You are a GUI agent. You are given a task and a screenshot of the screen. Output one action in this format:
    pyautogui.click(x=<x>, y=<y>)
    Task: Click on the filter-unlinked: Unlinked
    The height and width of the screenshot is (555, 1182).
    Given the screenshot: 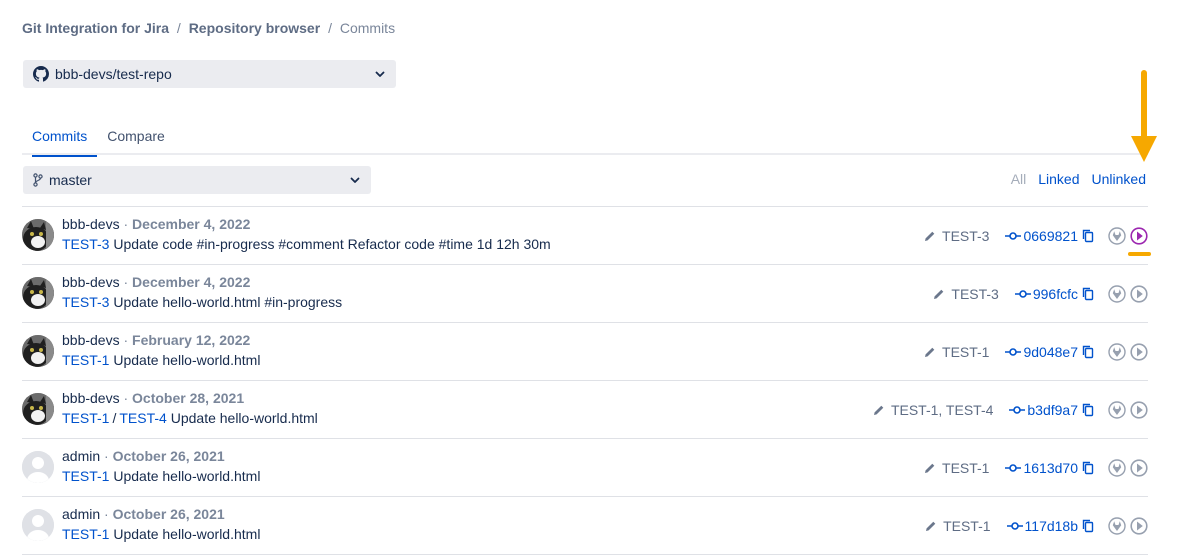 What is the action you would take?
    pyautogui.click(x=1119, y=179)
    